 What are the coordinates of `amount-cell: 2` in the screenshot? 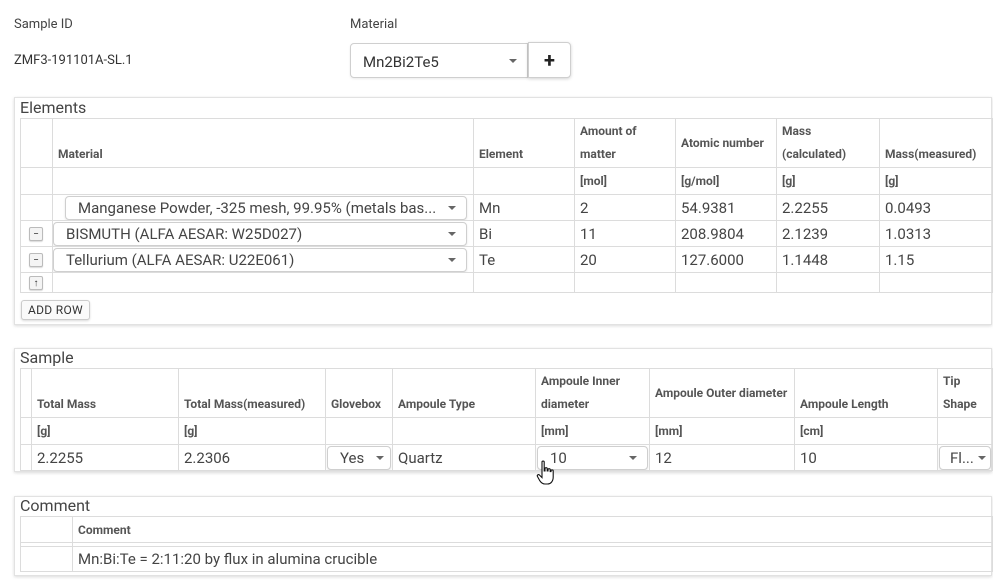 It's located at (625, 207).